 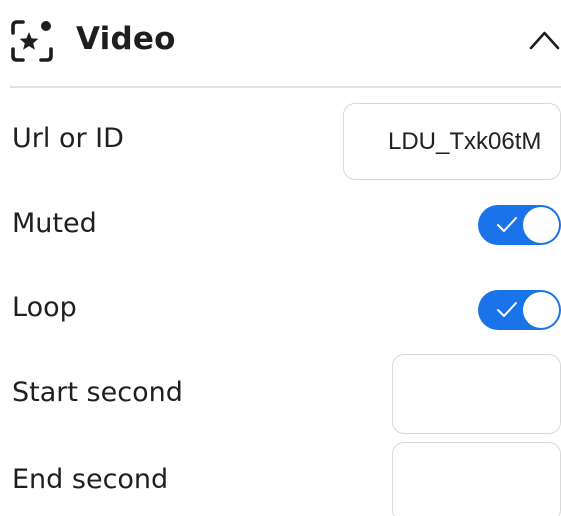 What do you see at coordinates (285, 87) in the screenshot?
I see `header-divider` at bounding box center [285, 87].